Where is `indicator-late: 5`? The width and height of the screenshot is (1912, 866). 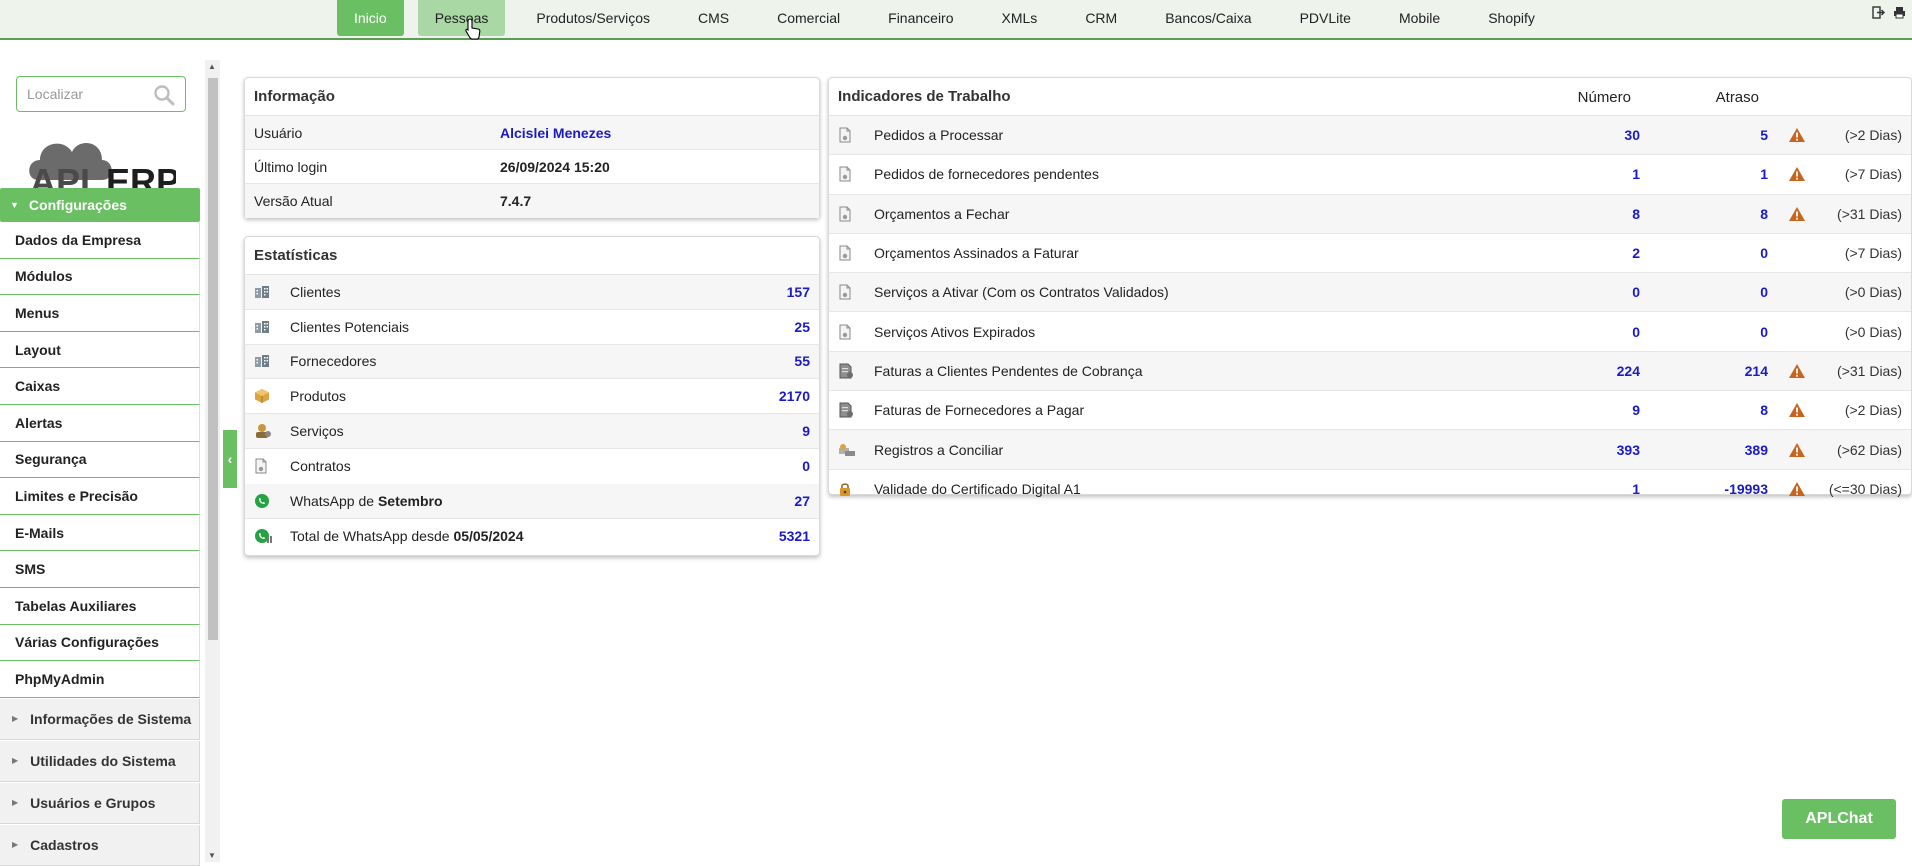
indicator-late: 5 is located at coordinates (1704, 135).